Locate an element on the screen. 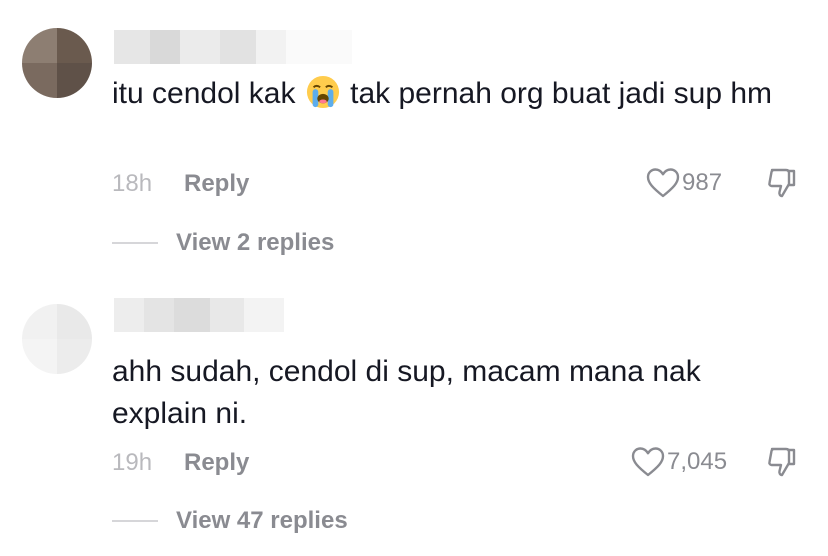 This screenshot has height=556, width=828. view-replies-button: View 47 replies is located at coordinates (262, 521).